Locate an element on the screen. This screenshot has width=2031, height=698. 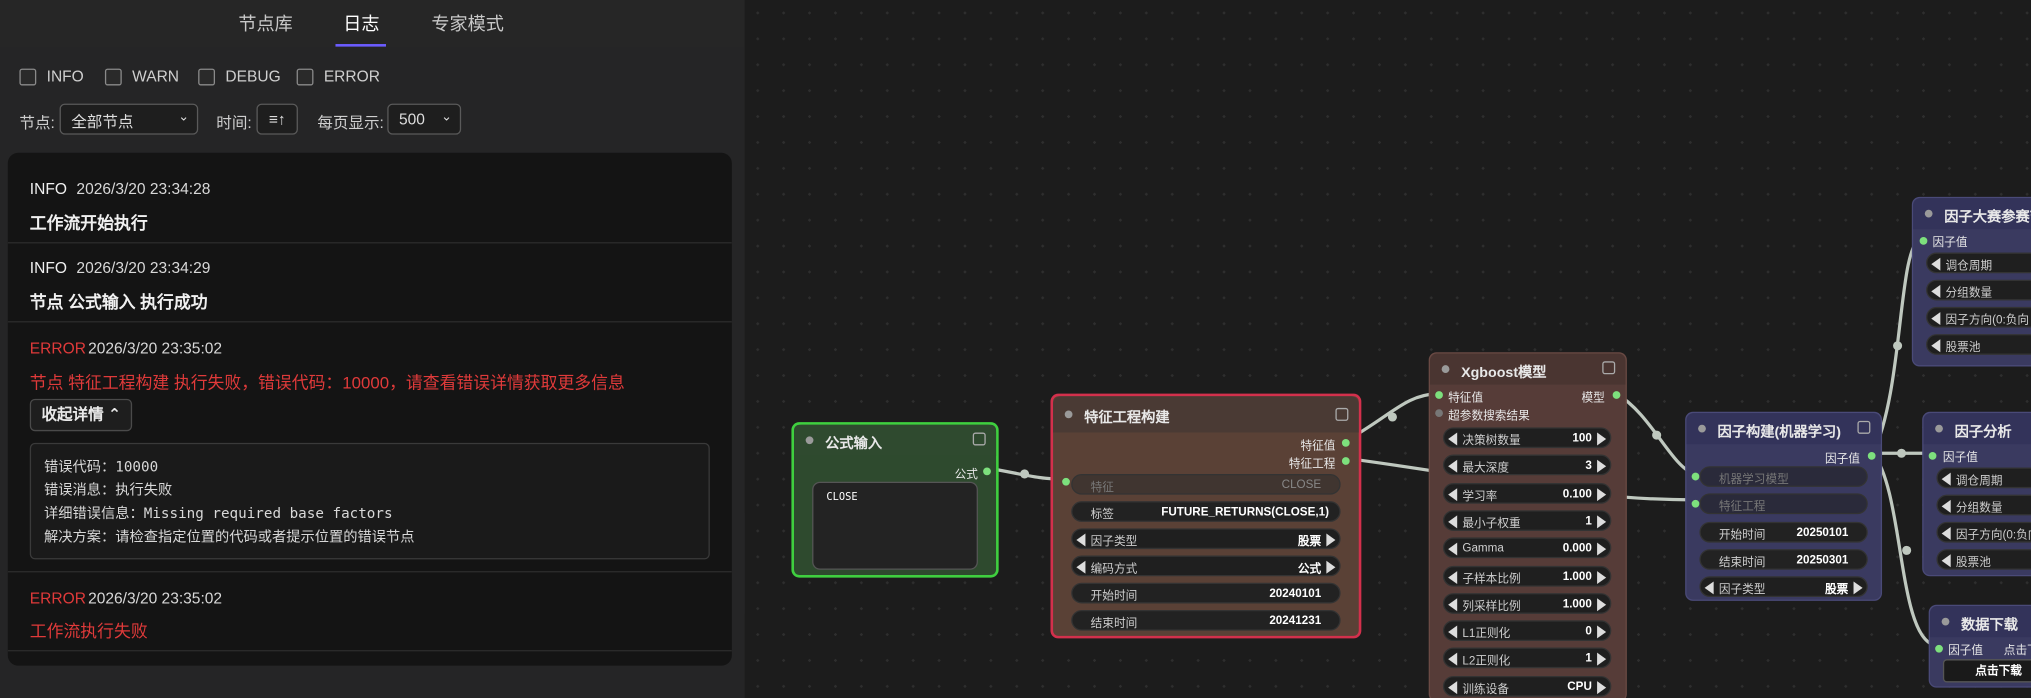
widget-encoding: 编码方式 公式 is located at coordinates (1206, 566).